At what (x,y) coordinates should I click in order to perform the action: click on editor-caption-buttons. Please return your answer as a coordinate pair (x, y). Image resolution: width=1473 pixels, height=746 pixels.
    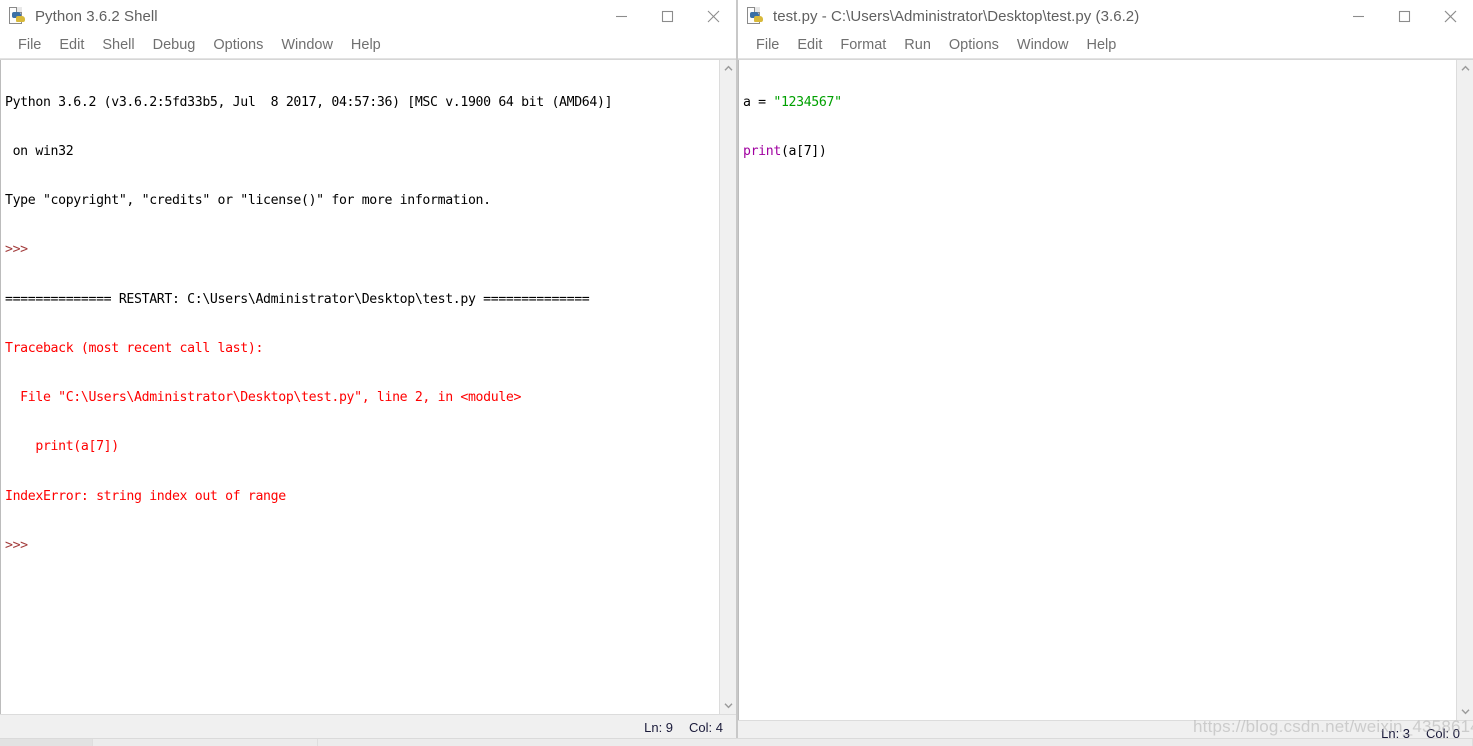
    Looking at the image, I should click on (1404, 16).